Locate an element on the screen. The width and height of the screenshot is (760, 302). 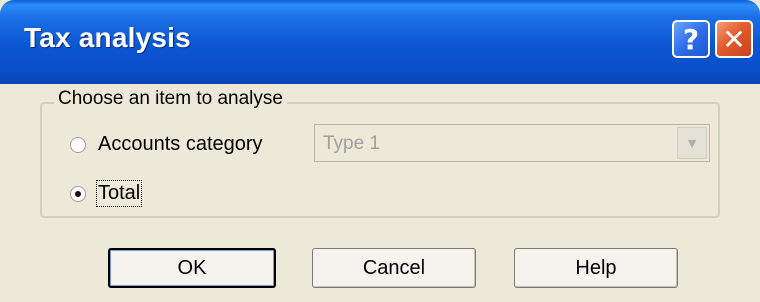
accounts-category-radio is located at coordinates (78, 145).